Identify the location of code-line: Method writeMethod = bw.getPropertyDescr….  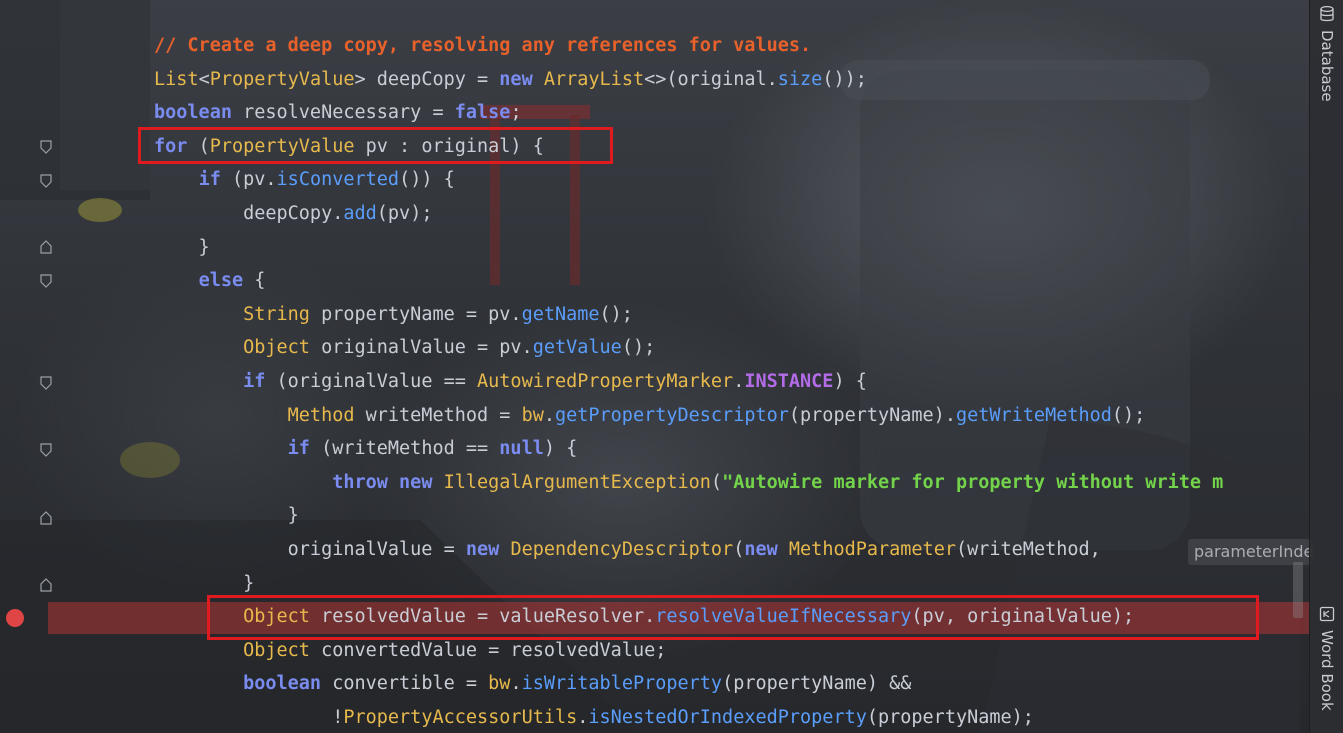
(650, 415).